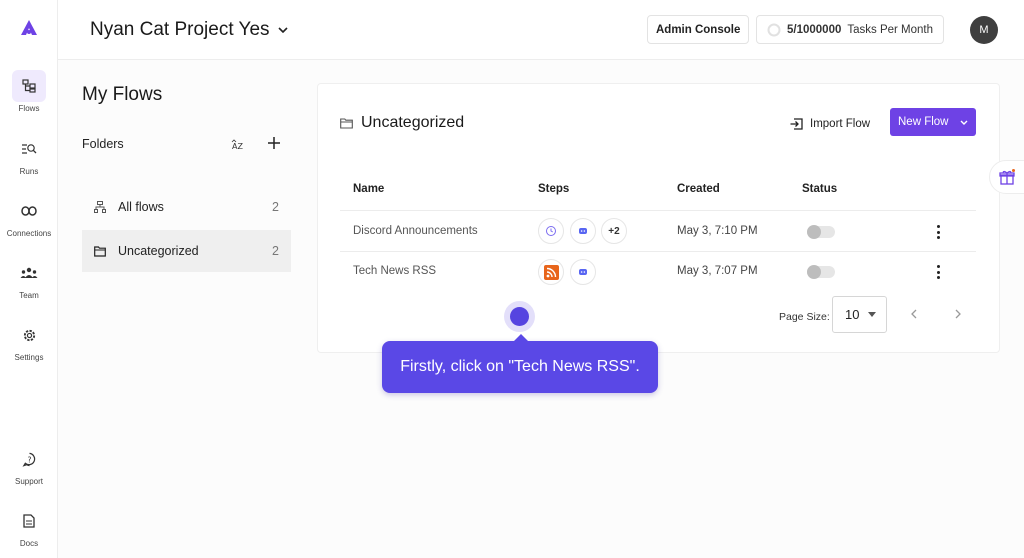 The height and width of the screenshot is (558, 1024). Describe the element at coordinates (413, 122) in the screenshot. I see `card-title-text: Uncategorized` at that location.